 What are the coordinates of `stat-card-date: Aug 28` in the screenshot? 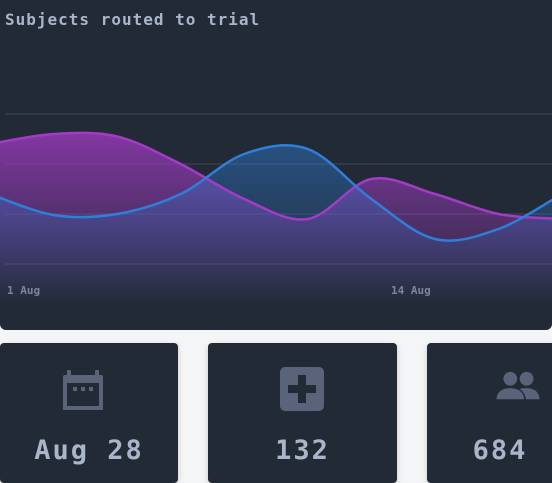 It's located at (89, 413).